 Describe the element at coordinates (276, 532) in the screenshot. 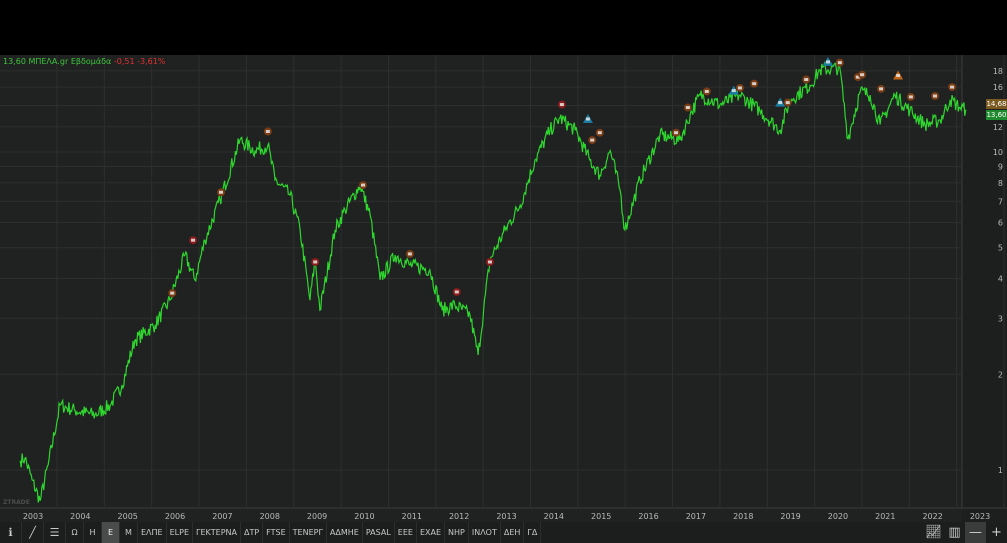

I see `toolbar-item-8: FTSE` at that location.